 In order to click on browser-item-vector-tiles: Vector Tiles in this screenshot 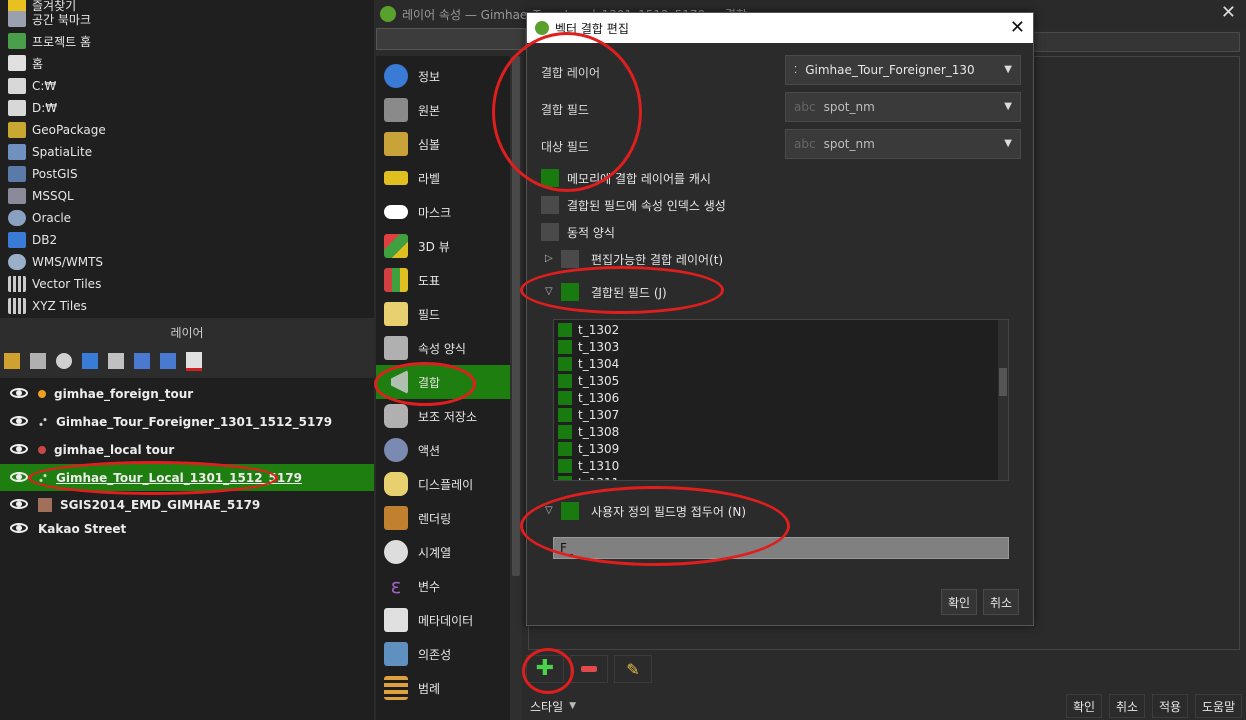, I will do `click(54, 284)`.